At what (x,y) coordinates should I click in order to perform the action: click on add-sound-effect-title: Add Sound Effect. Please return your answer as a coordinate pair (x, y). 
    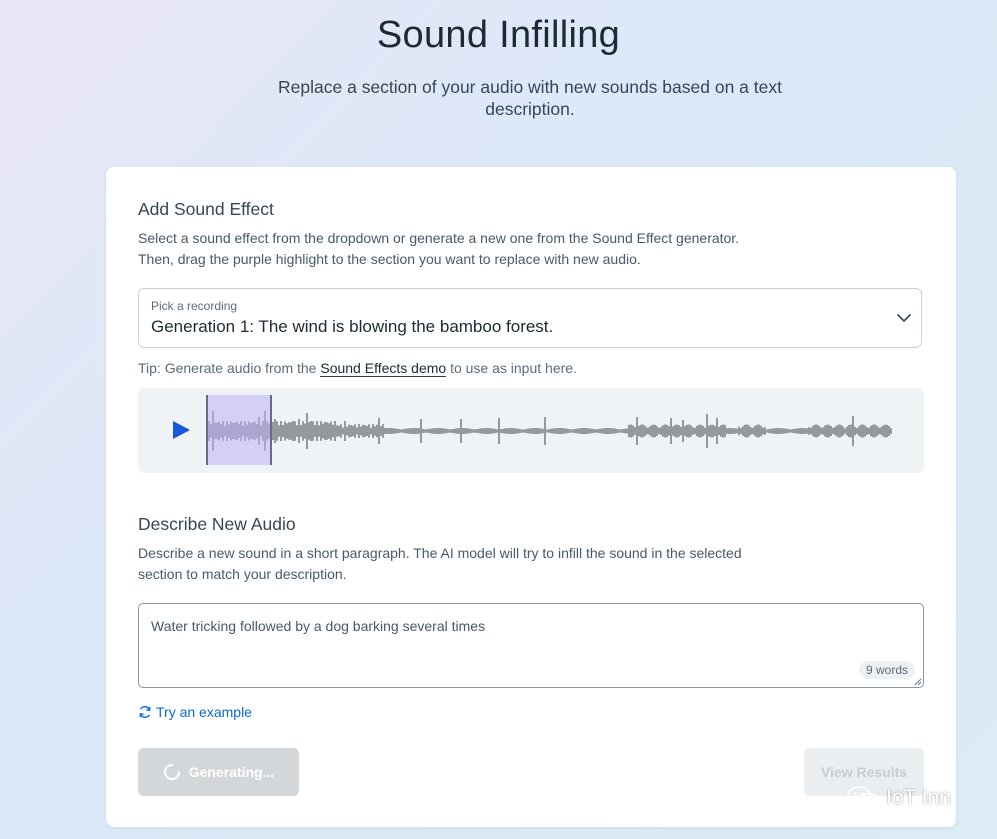
    Looking at the image, I should click on (206, 209).